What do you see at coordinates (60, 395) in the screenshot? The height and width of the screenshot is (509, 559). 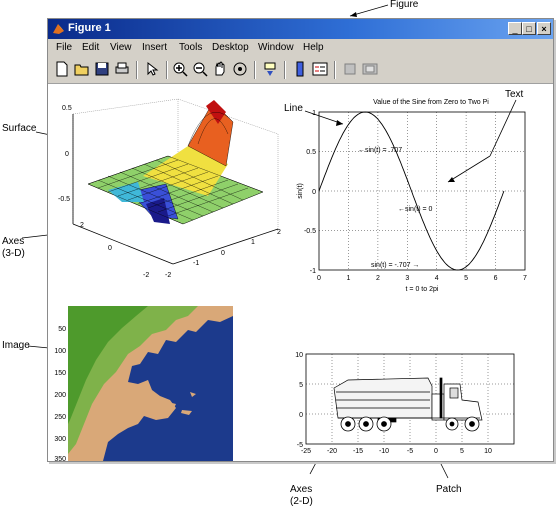 I see `image-y-tick: 200` at bounding box center [60, 395].